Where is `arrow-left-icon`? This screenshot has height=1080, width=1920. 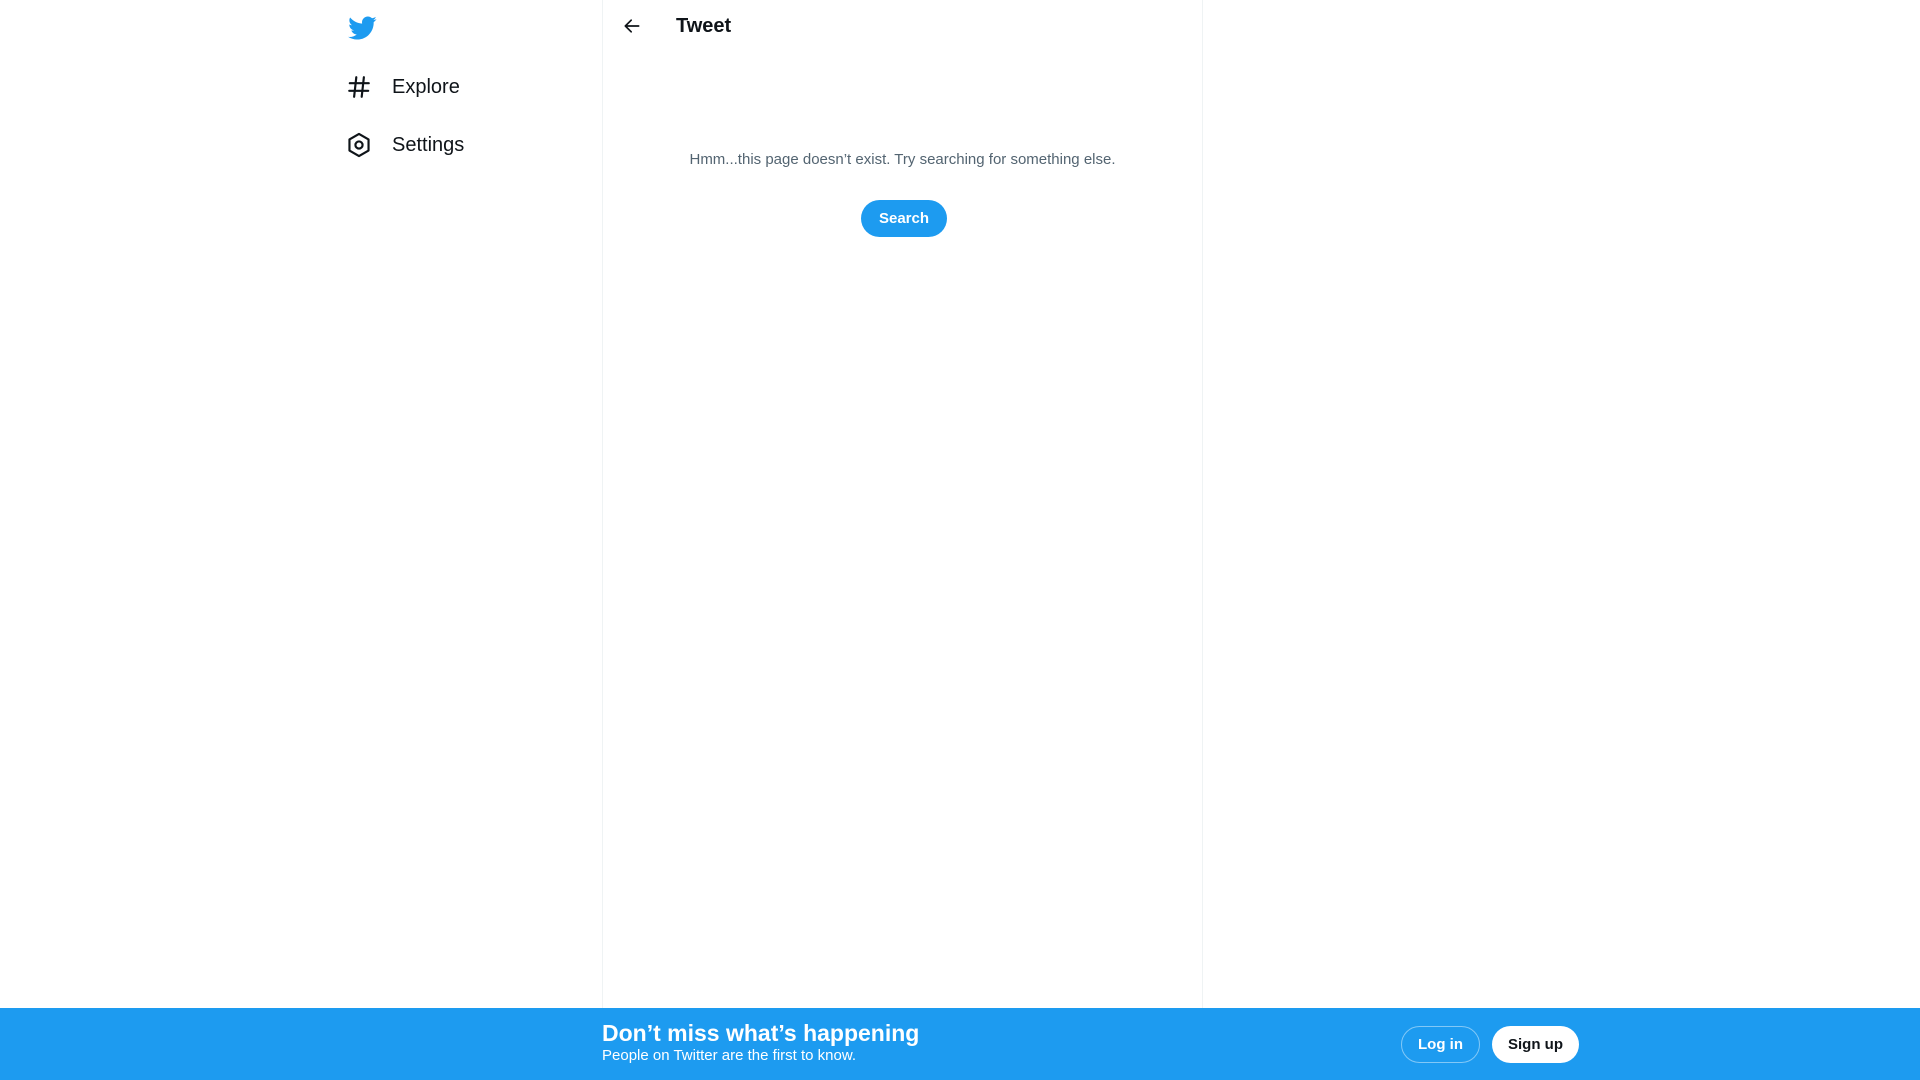 arrow-left-icon is located at coordinates (632, 26).